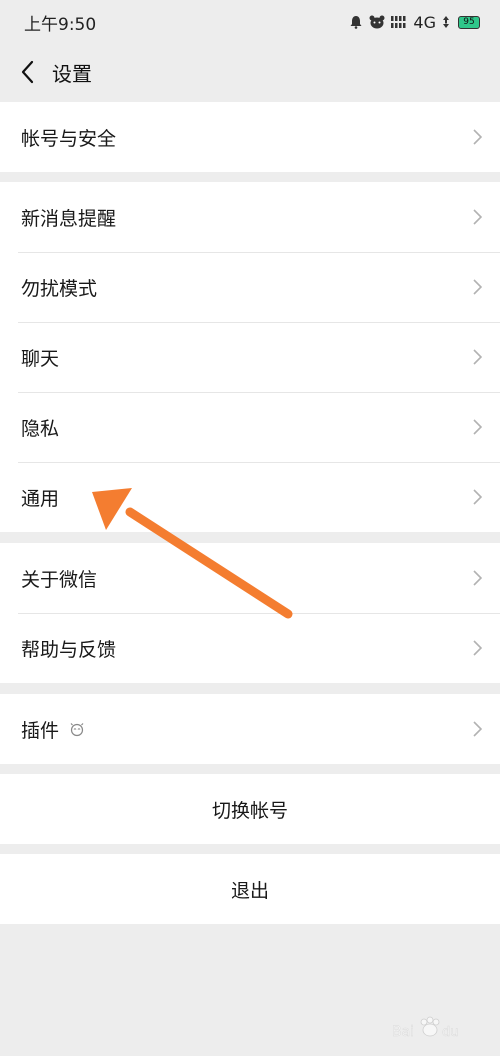 The height and width of the screenshot is (1056, 500). I want to click on page-title: 设置, so click(72, 73).